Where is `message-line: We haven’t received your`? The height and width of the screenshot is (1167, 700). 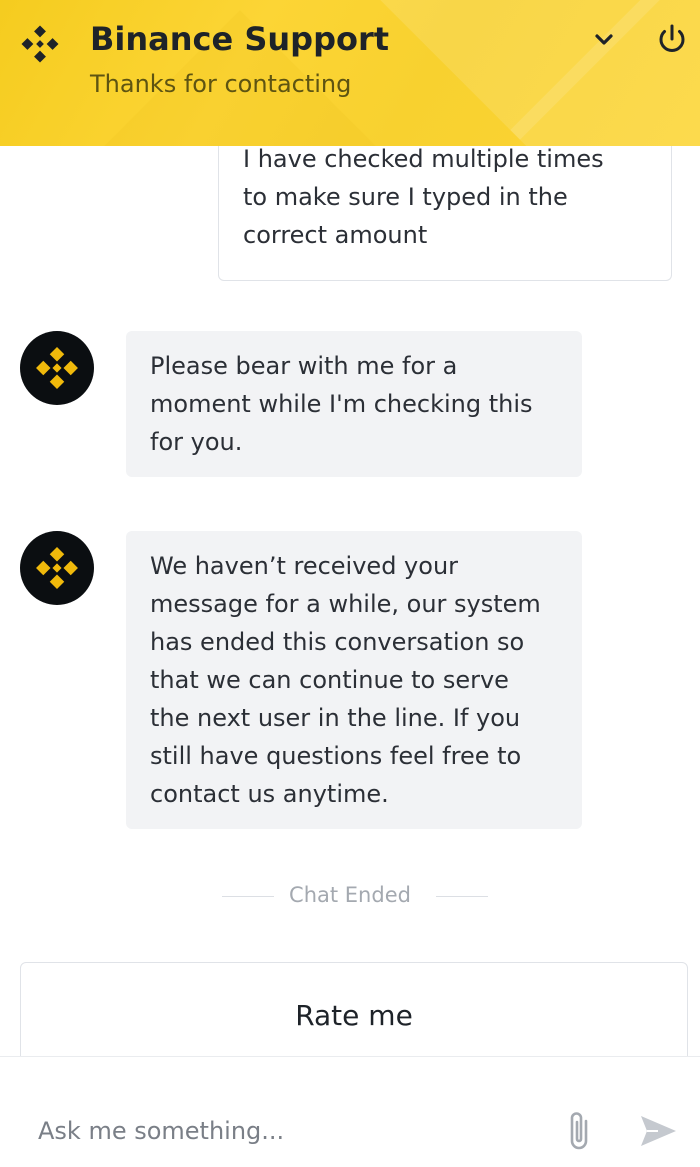 message-line: We haven’t received your is located at coordinates (304, 566).